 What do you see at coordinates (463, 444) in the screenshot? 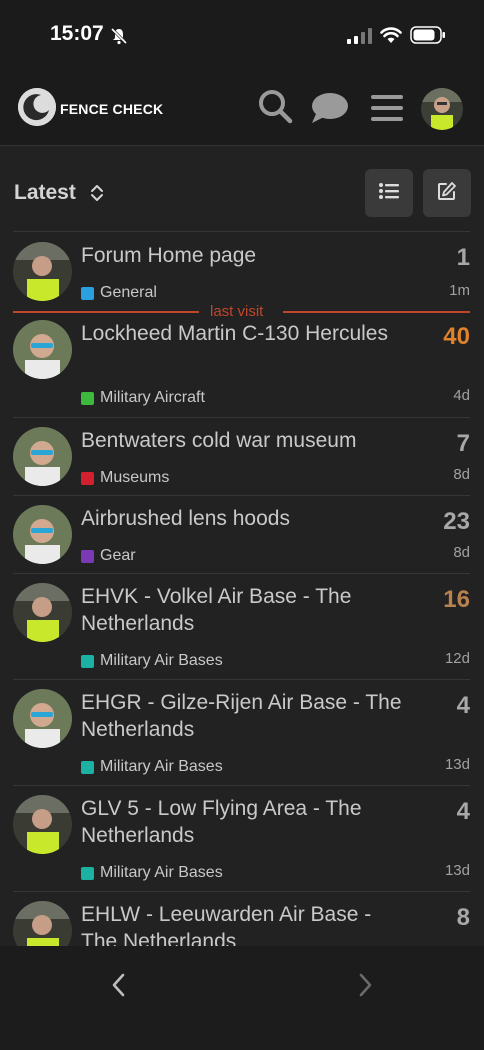
I see `post-count: 7` at bounding box center [463, 444].